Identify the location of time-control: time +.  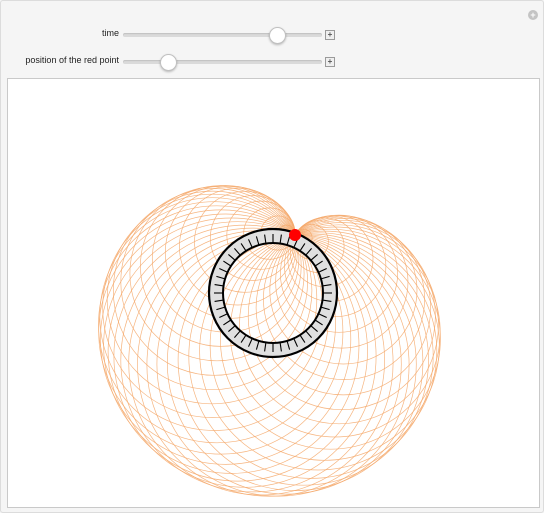
(171, 35).